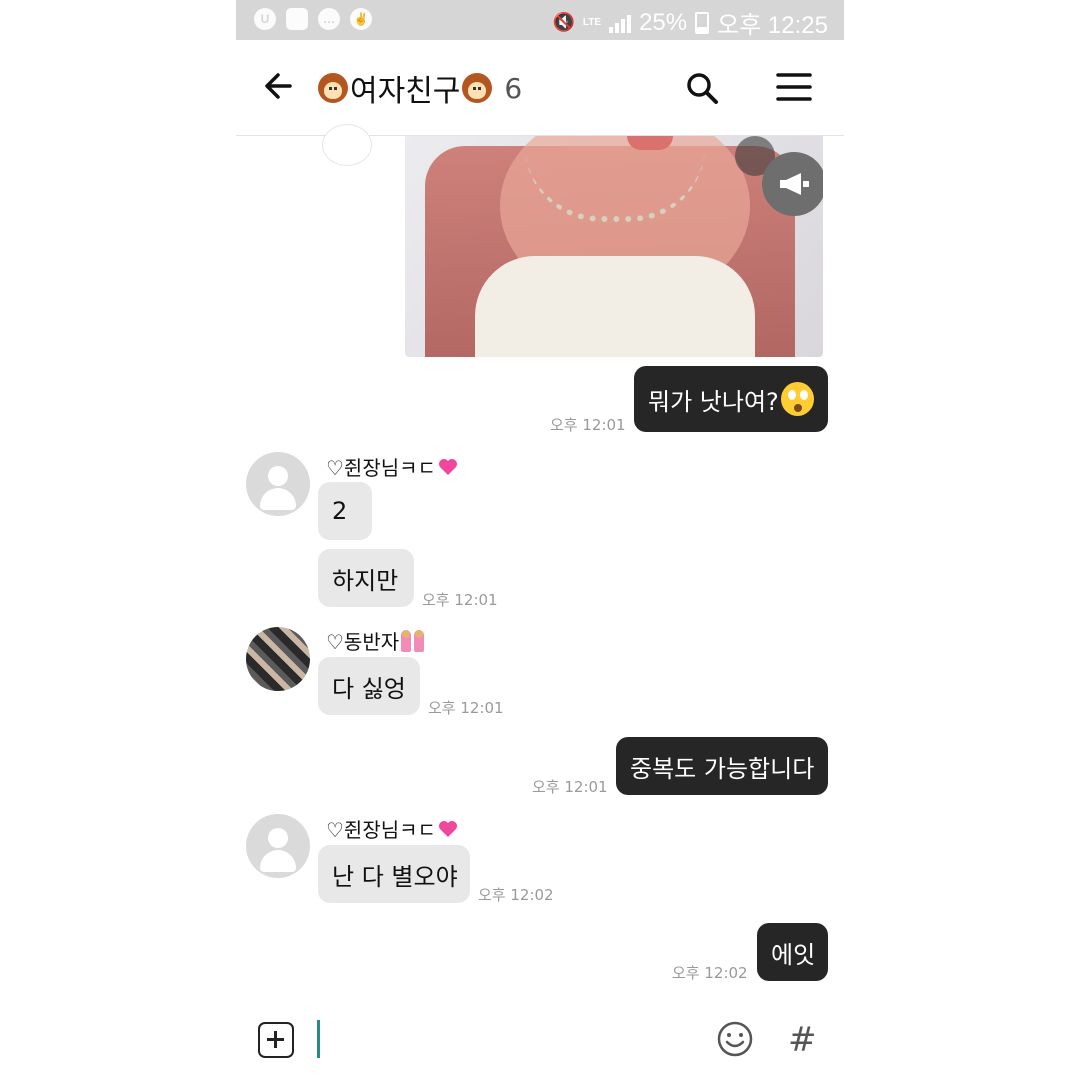  Describe the element at coordinates (563, 22) in the screenshot. I see `mute-icon: 🔇` at that location.